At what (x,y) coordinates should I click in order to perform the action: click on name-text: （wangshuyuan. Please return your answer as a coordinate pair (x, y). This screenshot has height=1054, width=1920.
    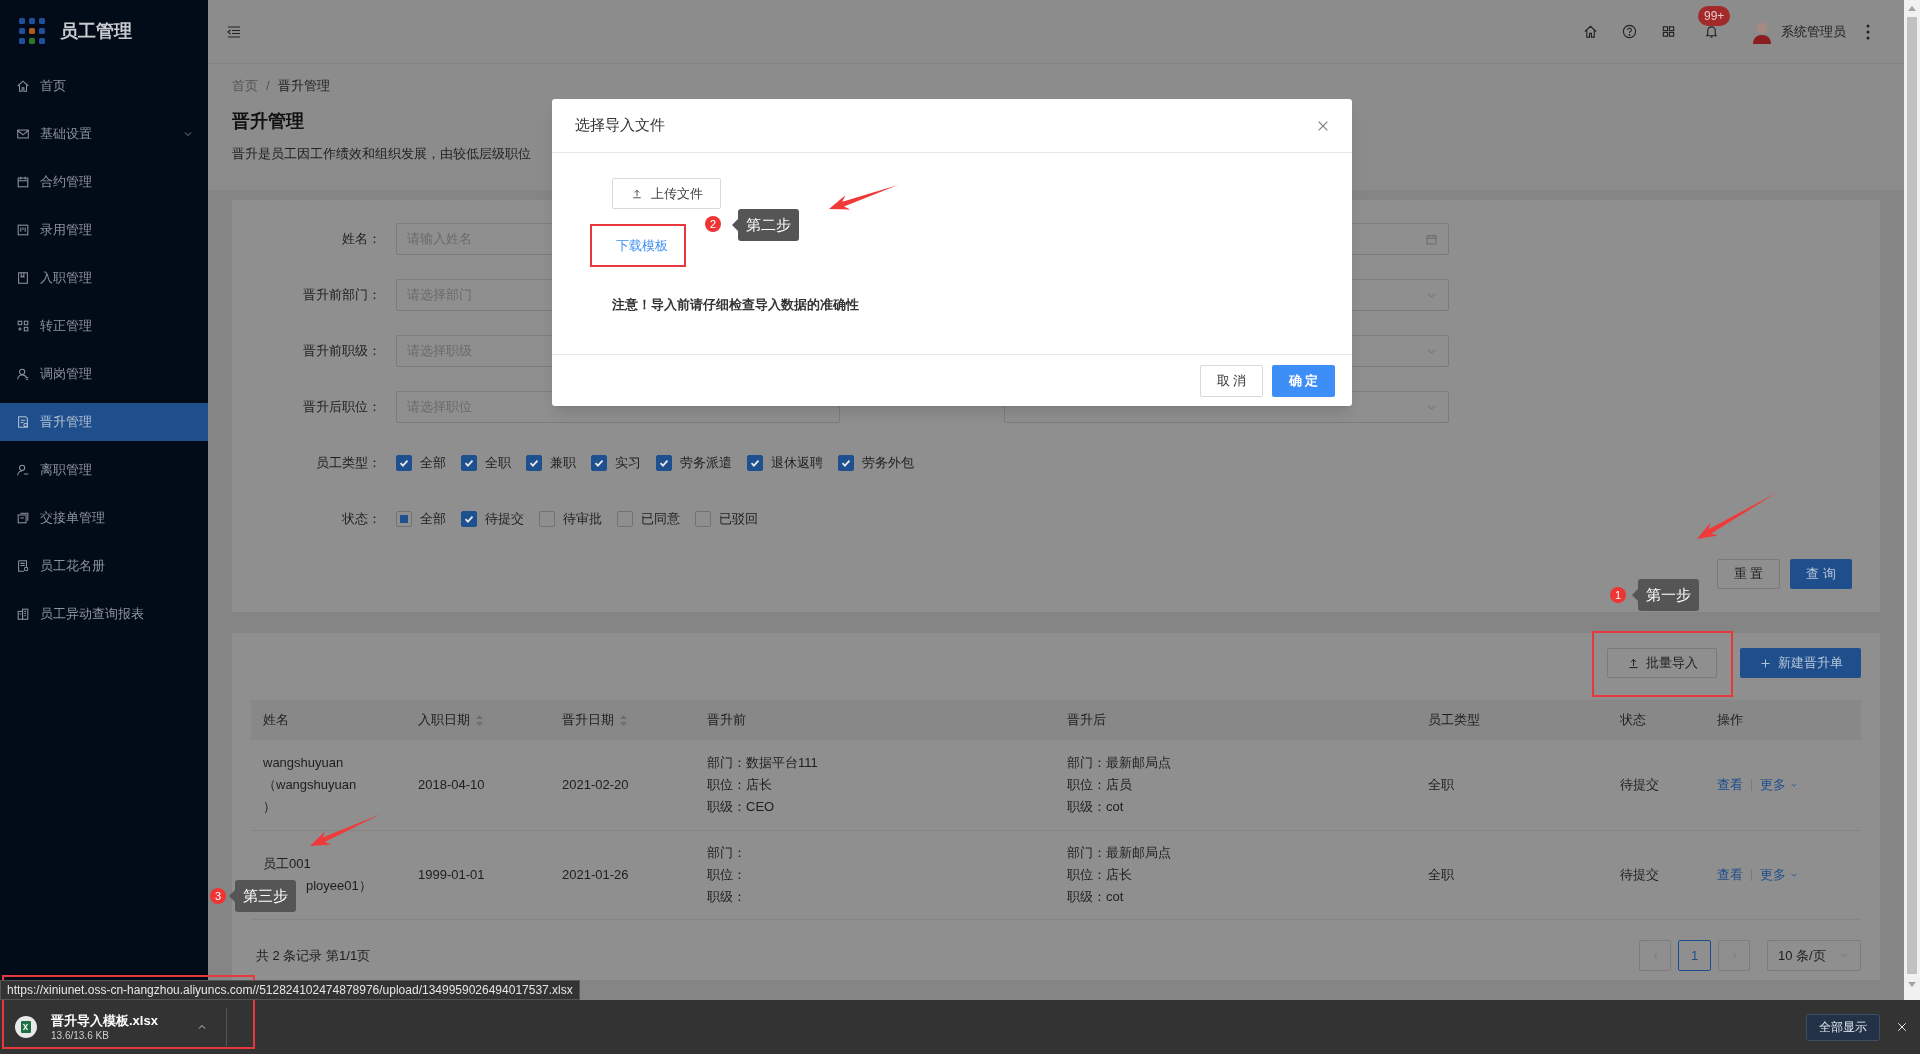
    Looking at the image, I should click on (310, 785).